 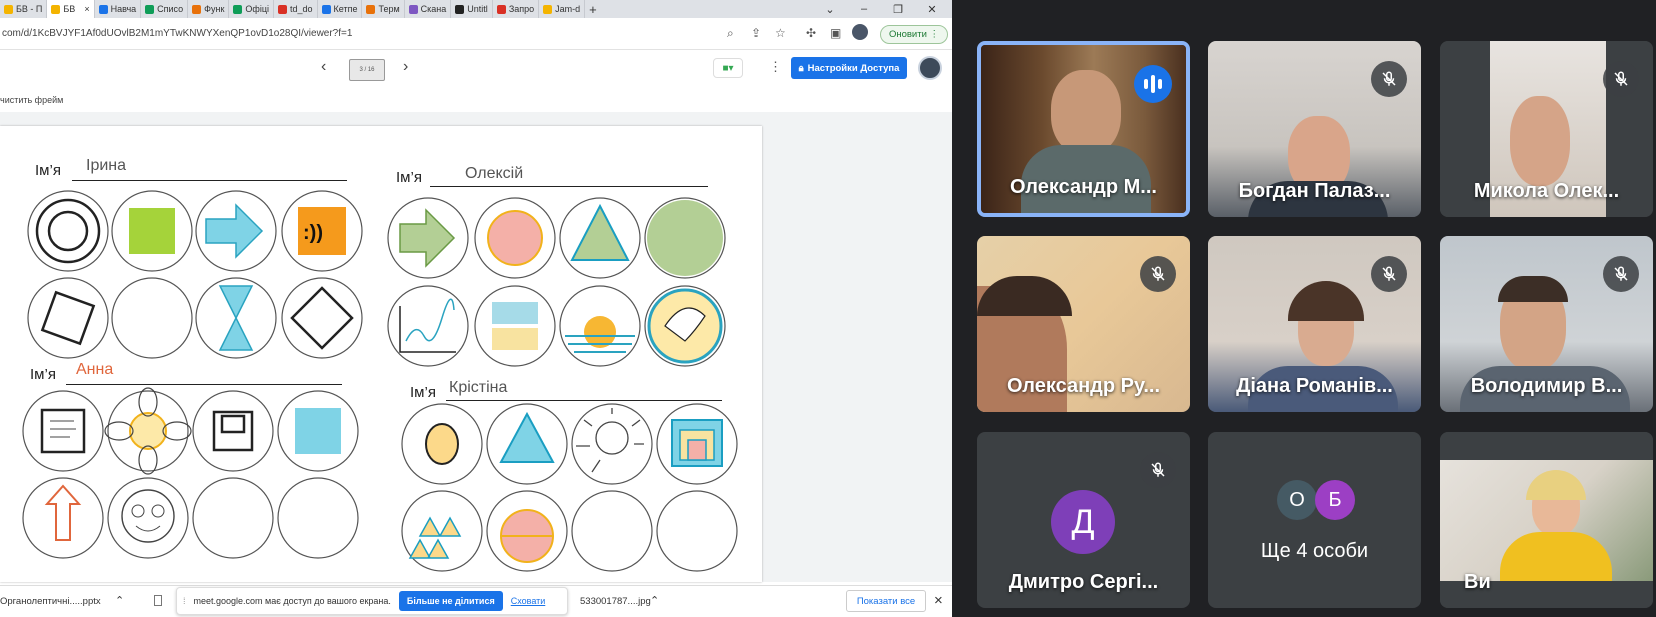 What do you see at coordinates (756, 33) in the screenshot?
I see `share-icon: ⇪` at bounding box center [756, 33].